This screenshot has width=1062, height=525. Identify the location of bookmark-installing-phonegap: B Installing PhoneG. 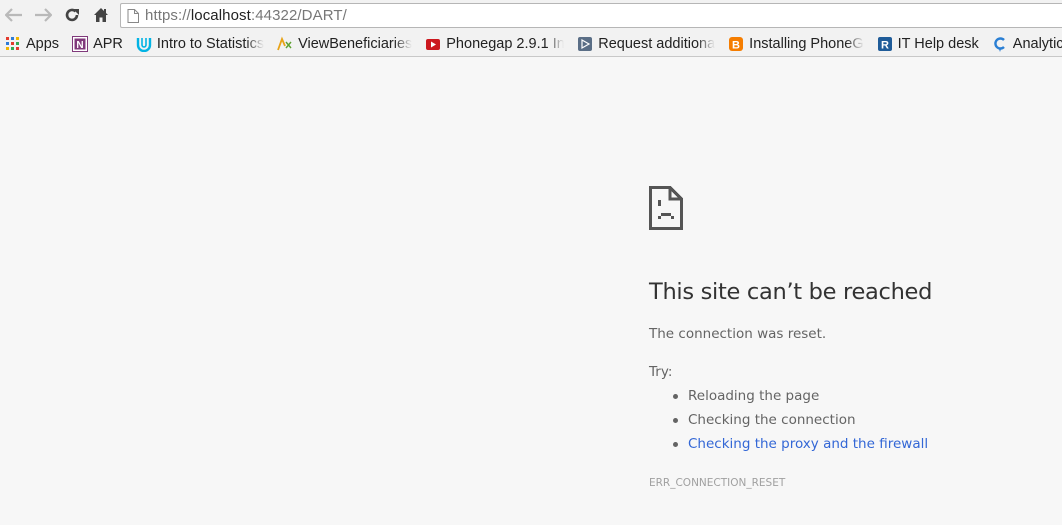
(793, 44).